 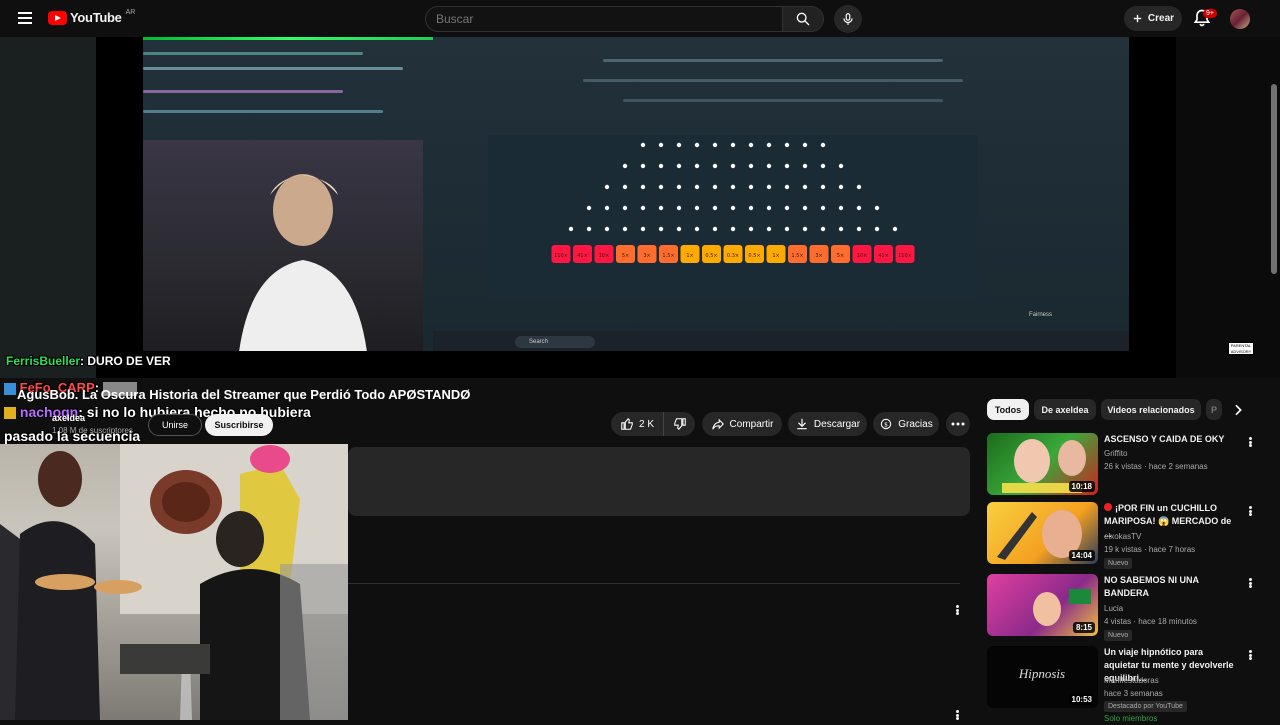 What do you see at coordinates (10, 388) in the screenshot?
I see `chat-badge-icon` at bounding box center [10, 388].